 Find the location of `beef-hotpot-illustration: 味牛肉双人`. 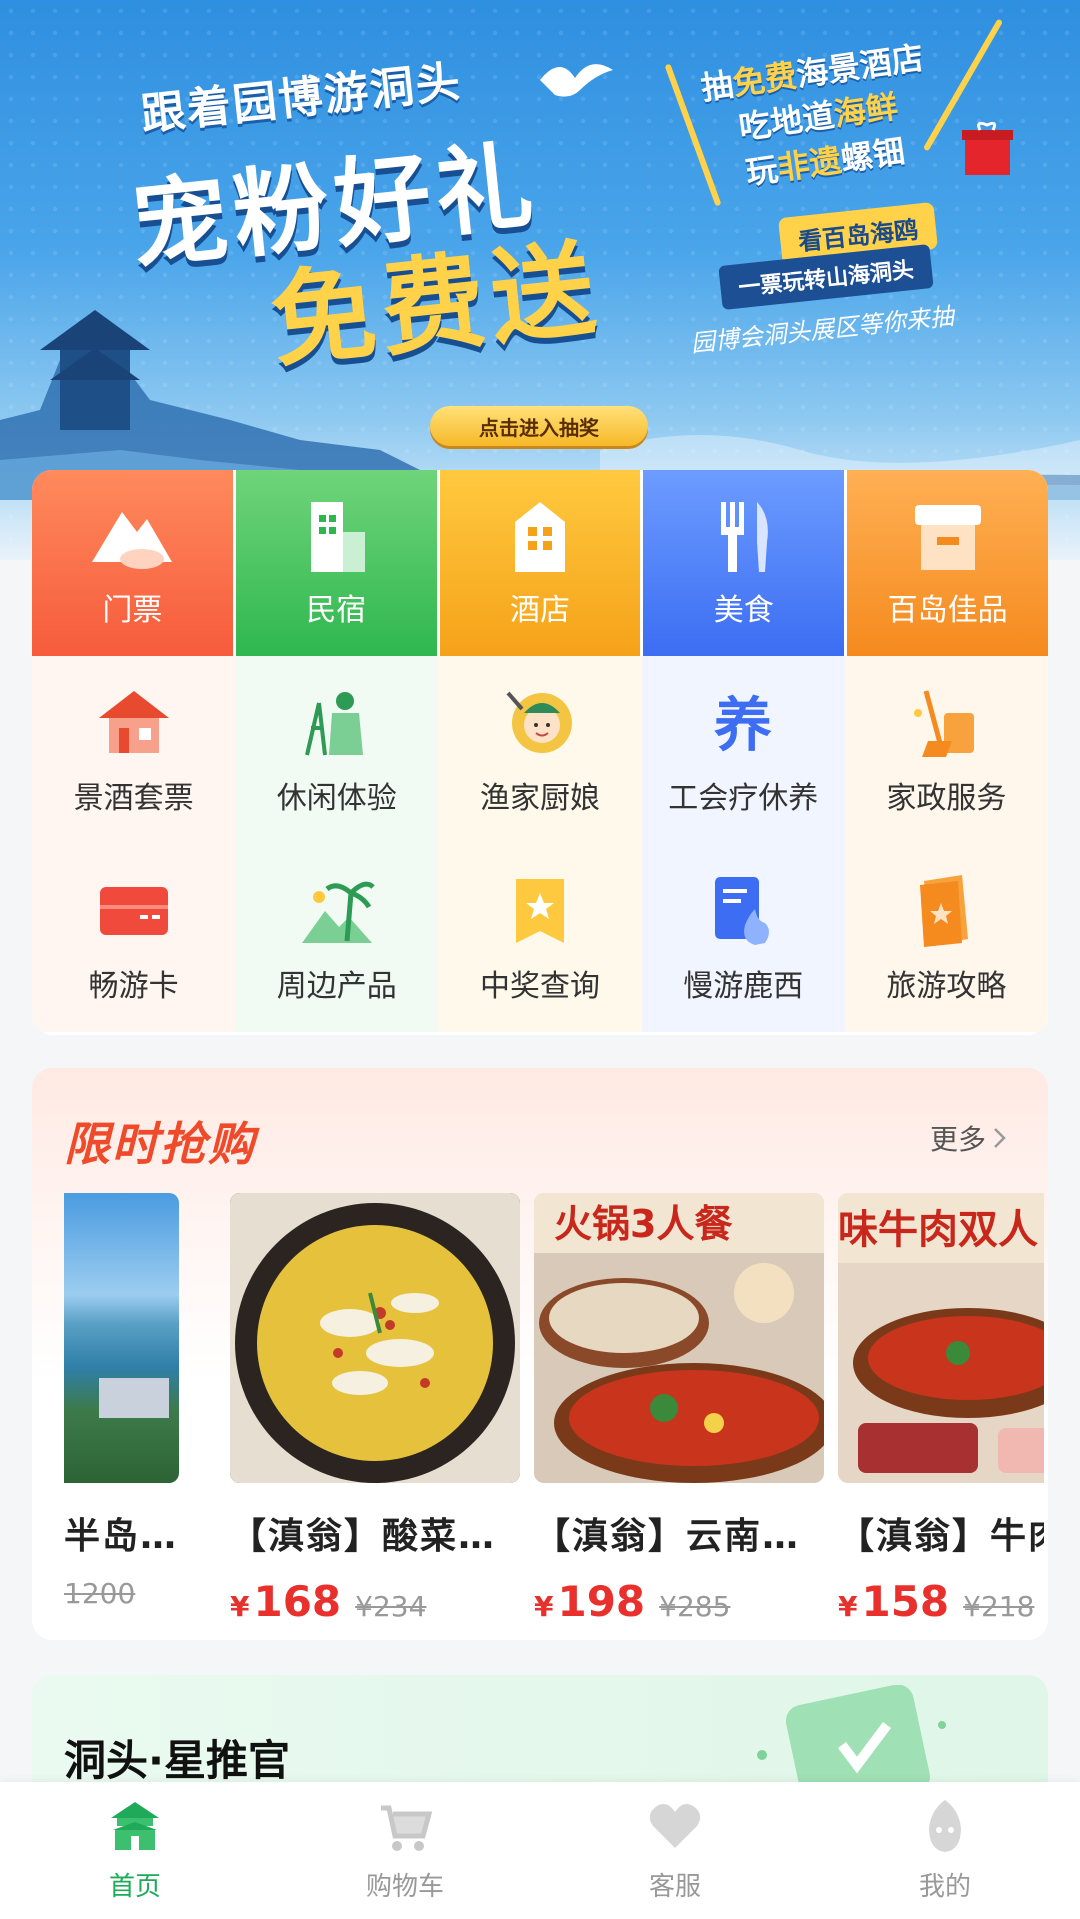

beef-hotpot-illustration: 味牛肉双人 is located at coordinates (941, 1338).